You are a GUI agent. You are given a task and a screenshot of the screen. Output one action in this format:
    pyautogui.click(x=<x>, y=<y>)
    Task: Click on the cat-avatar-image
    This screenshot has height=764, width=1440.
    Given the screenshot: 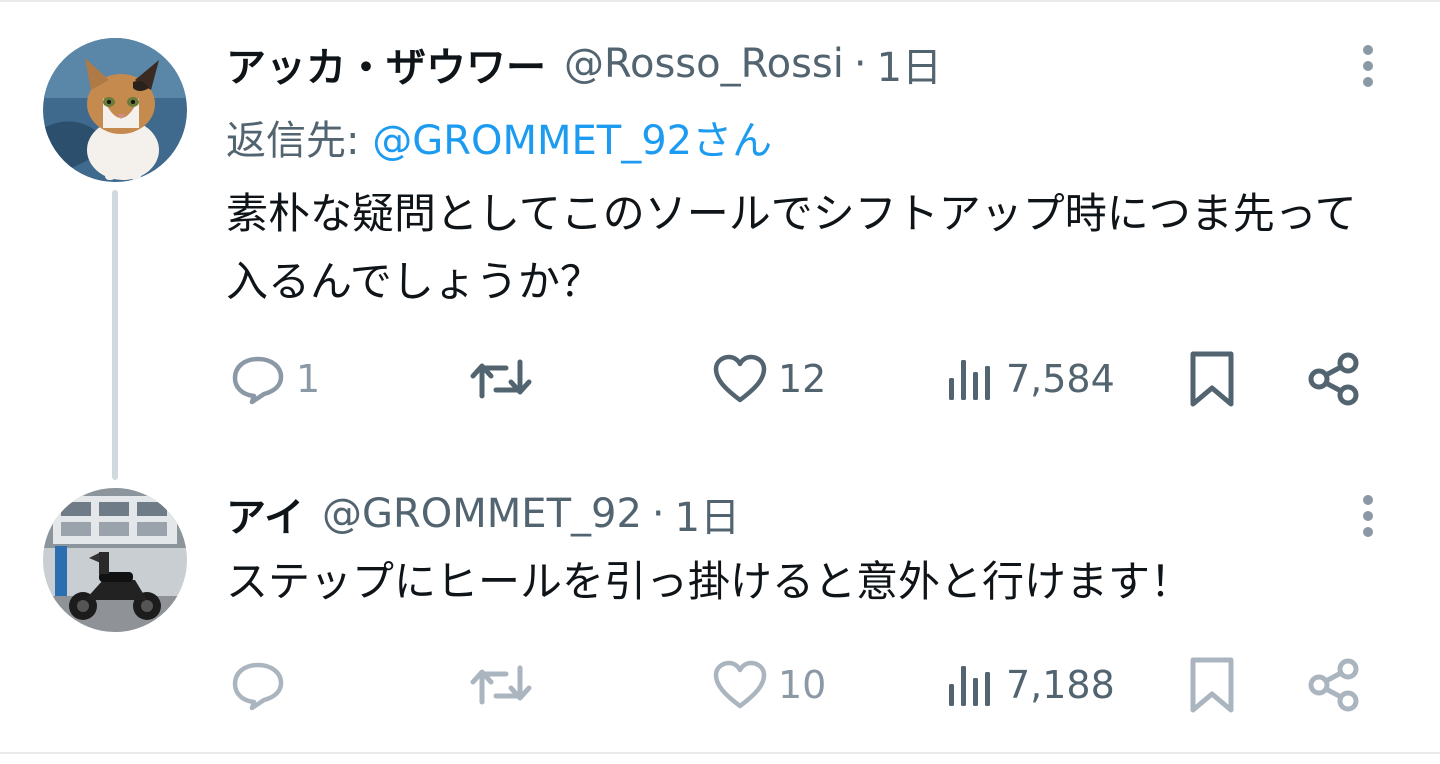 What is the action you would take?
    pyautogui.click(x=115, y=110)
    